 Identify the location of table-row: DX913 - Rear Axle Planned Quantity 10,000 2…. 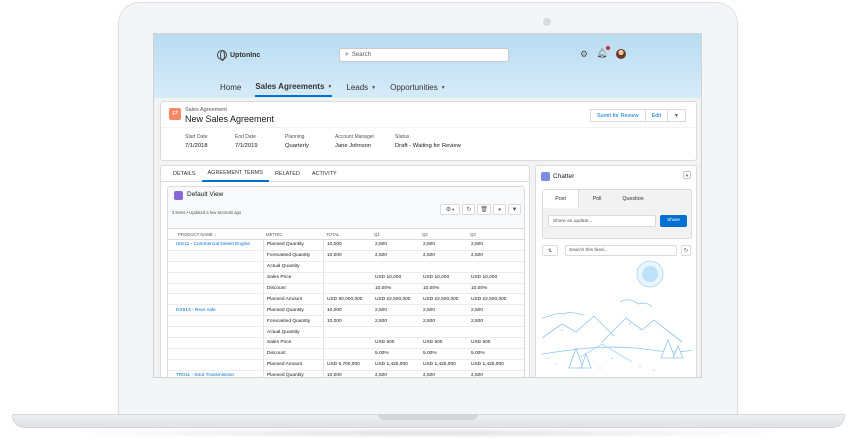
(346, 311).